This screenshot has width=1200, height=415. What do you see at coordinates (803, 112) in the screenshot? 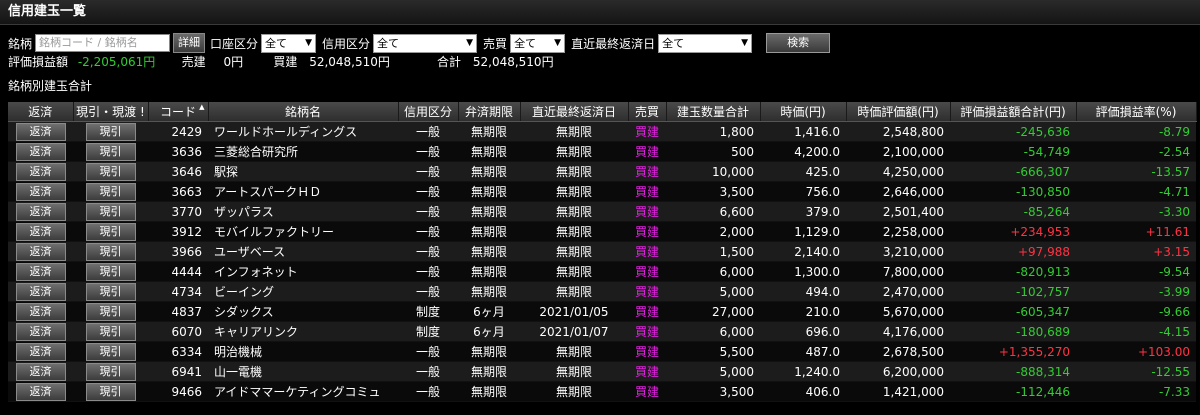
I see `col-header-price: 時価(円)` at bounding box center [803, 112].